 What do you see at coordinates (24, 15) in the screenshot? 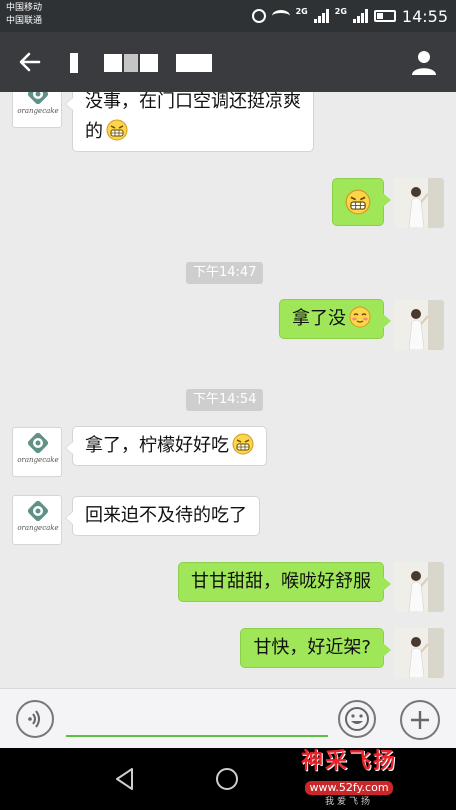
I see `carrier-labels: 中国移动 中国联通` at bounding box center [24, 15].